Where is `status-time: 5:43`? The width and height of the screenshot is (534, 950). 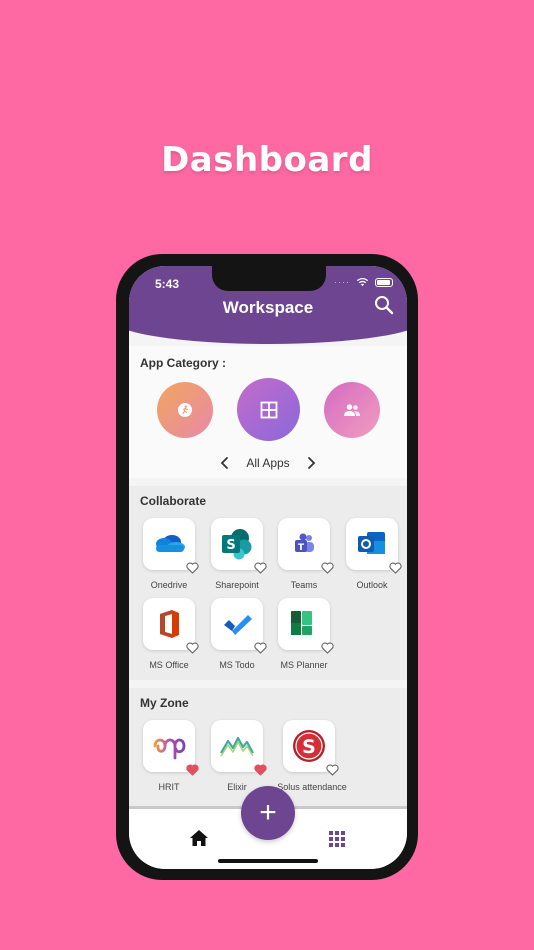 status-time: 5:43 is located at coordinates (167, 284).